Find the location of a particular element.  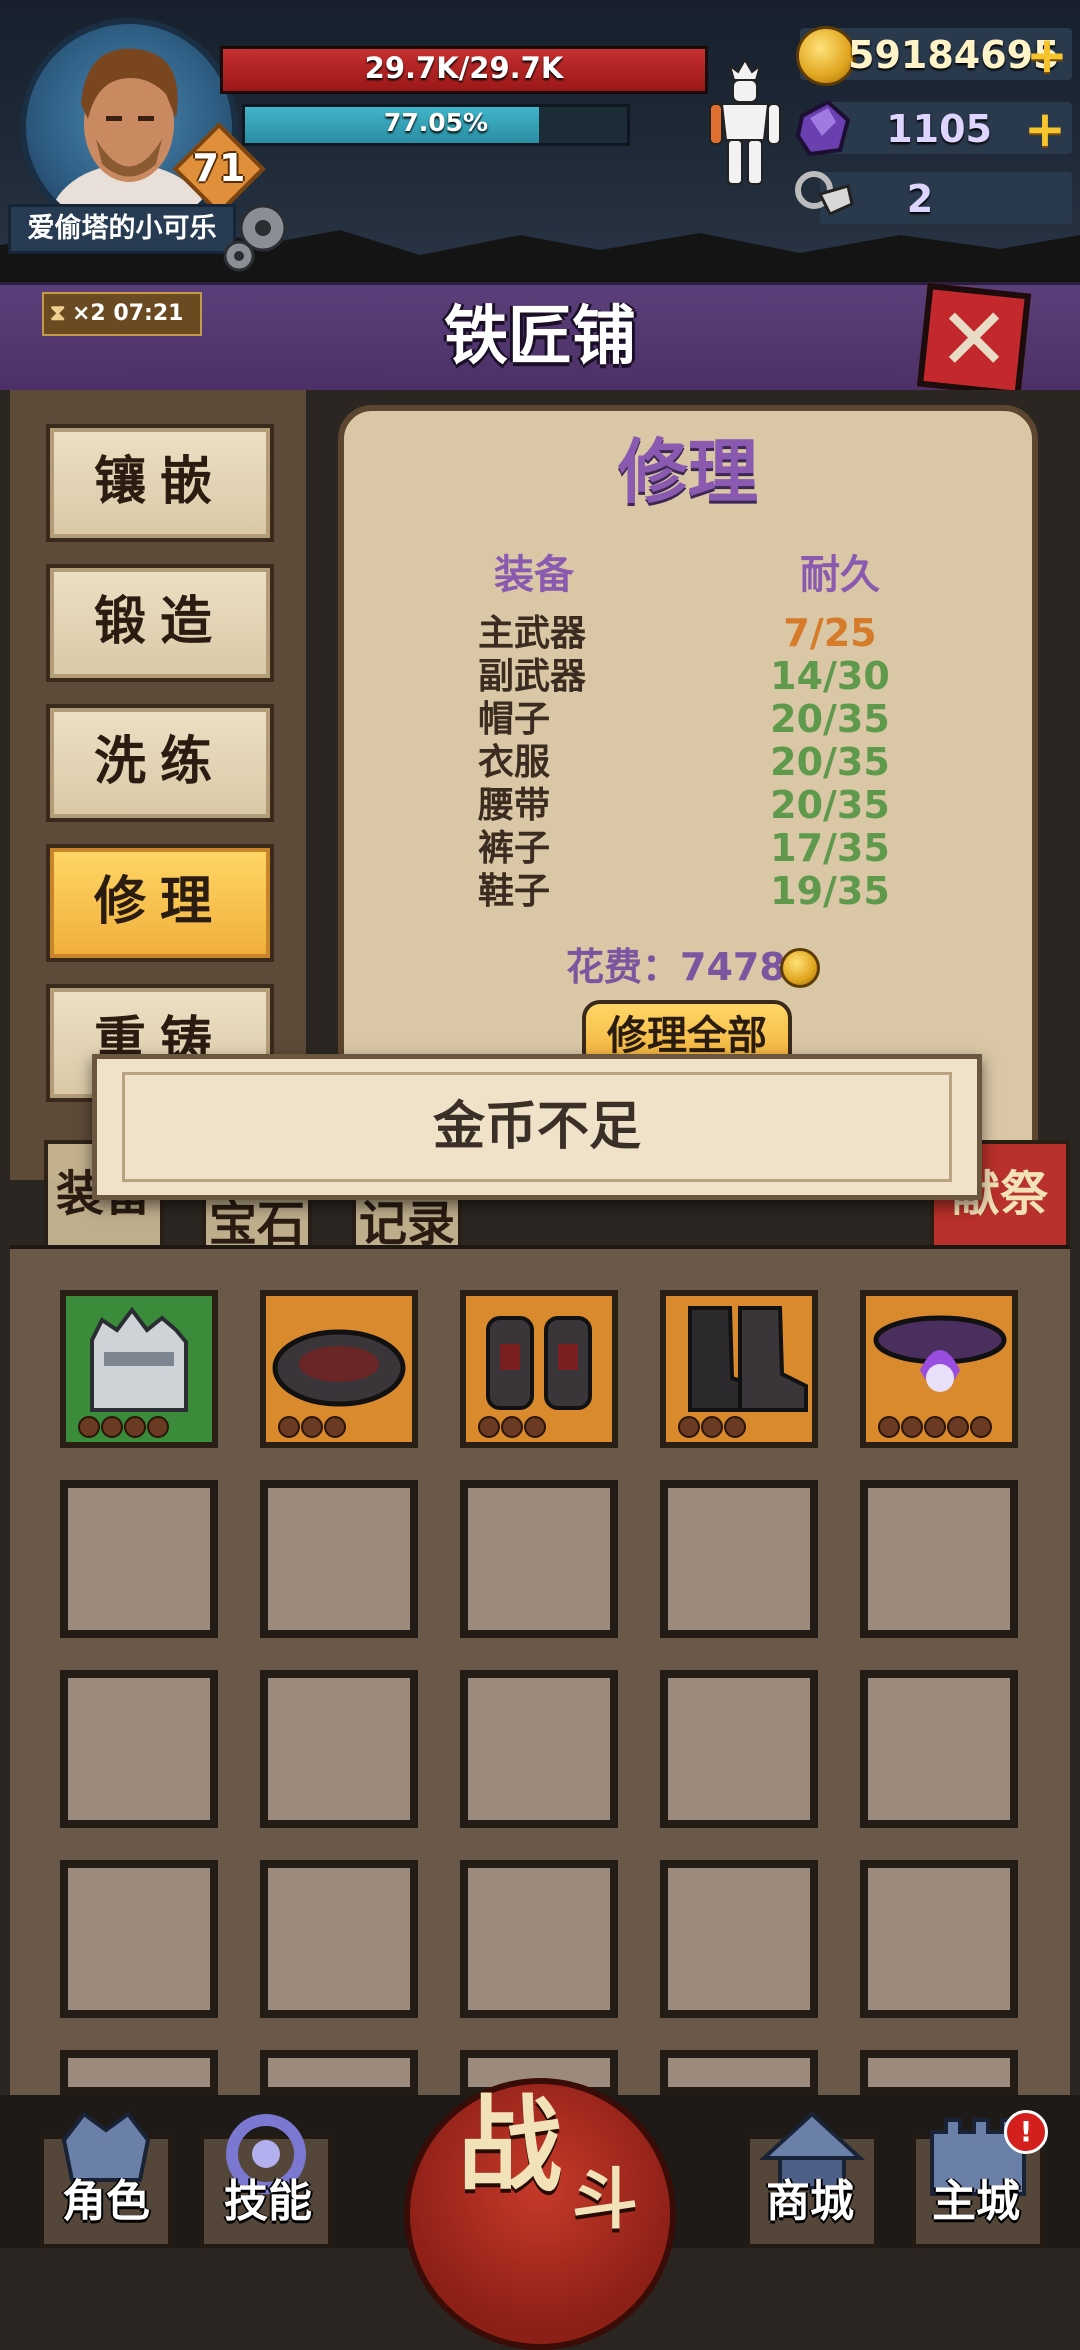

durability-list: 7/25 14/30 20/35 20/35 20/35 17/35 19/35 is located at coordinates (830, 762).